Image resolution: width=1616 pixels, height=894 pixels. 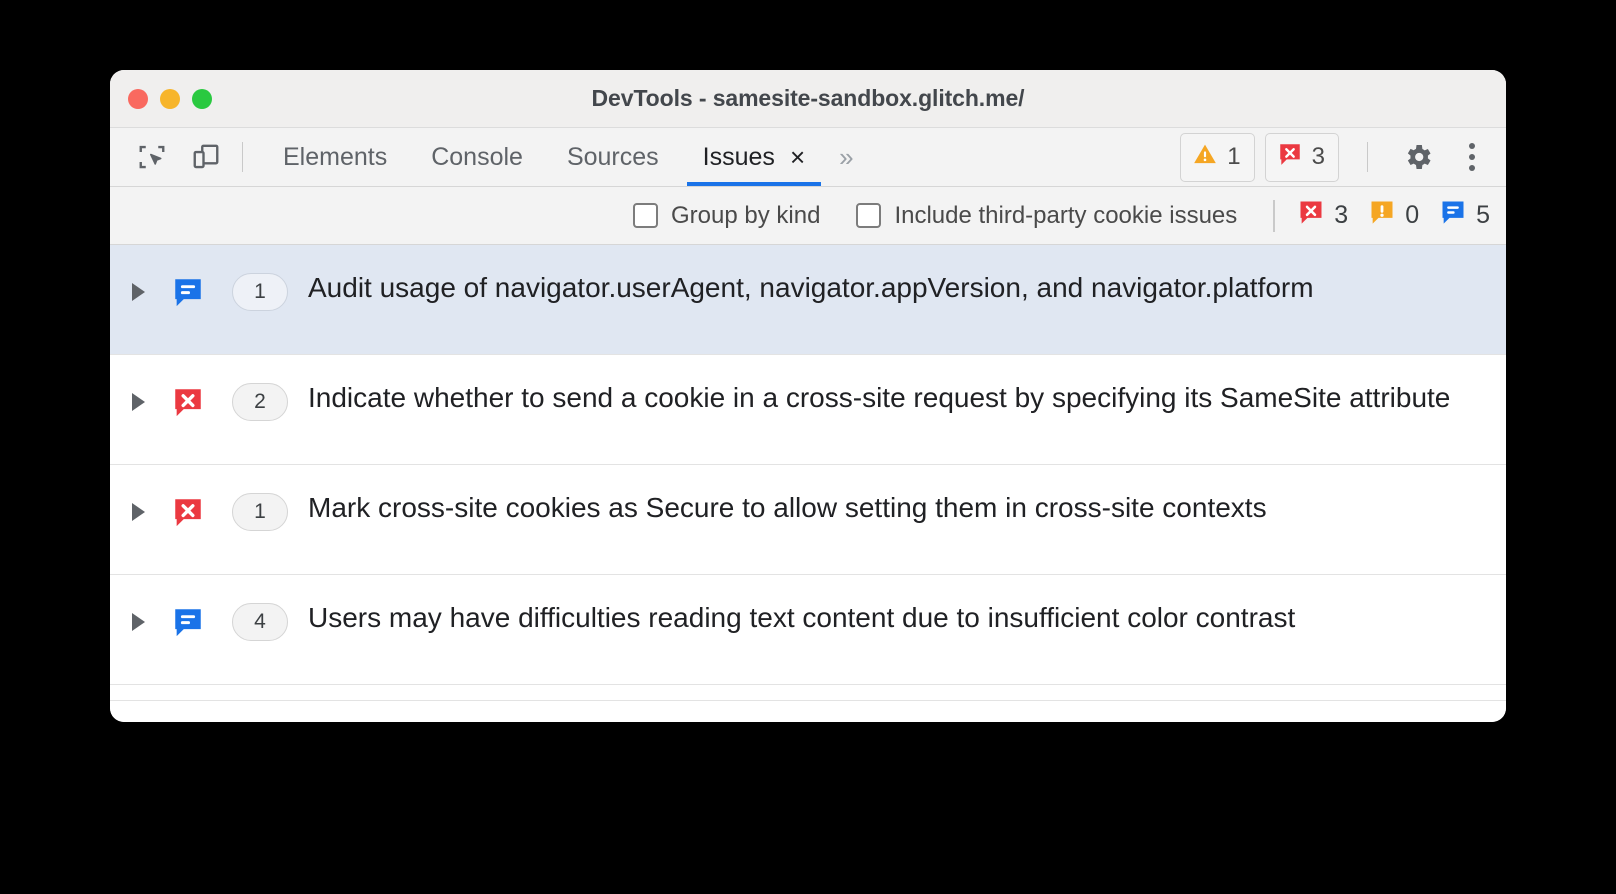 I want to click on include-third-party-checkbox: Include third-party cookie issues, so click(x=1046, y=216).